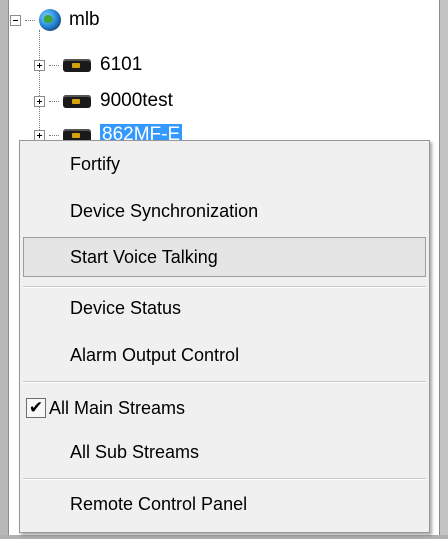 This screenshot has height=539, width=448. Describe the element at coordinates (135, 452) in the screenshot. I see `menu-item-label: All Sub Streams` at that location.